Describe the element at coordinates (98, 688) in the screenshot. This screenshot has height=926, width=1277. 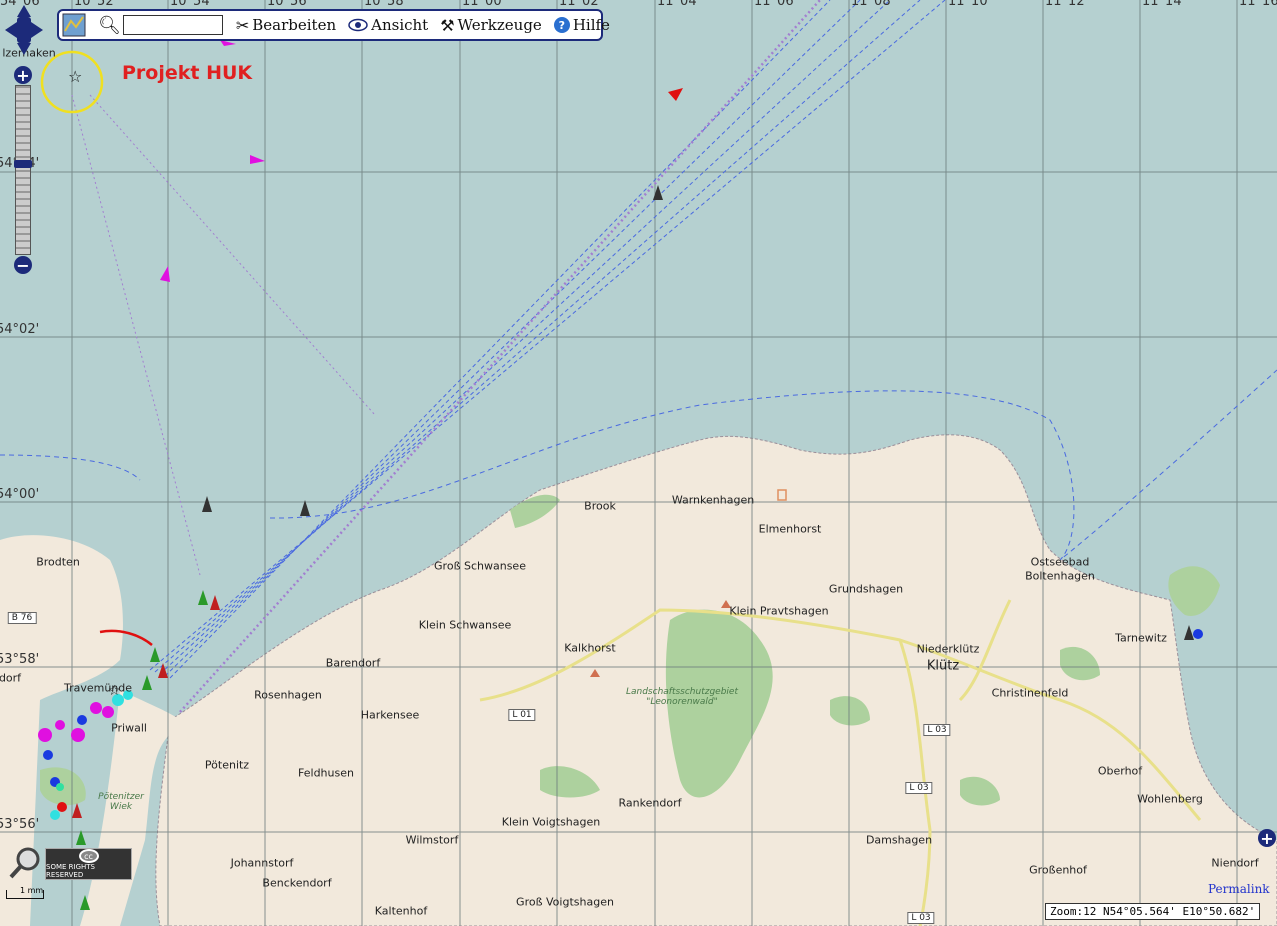
I see `place-label: Travemünde` at that location.